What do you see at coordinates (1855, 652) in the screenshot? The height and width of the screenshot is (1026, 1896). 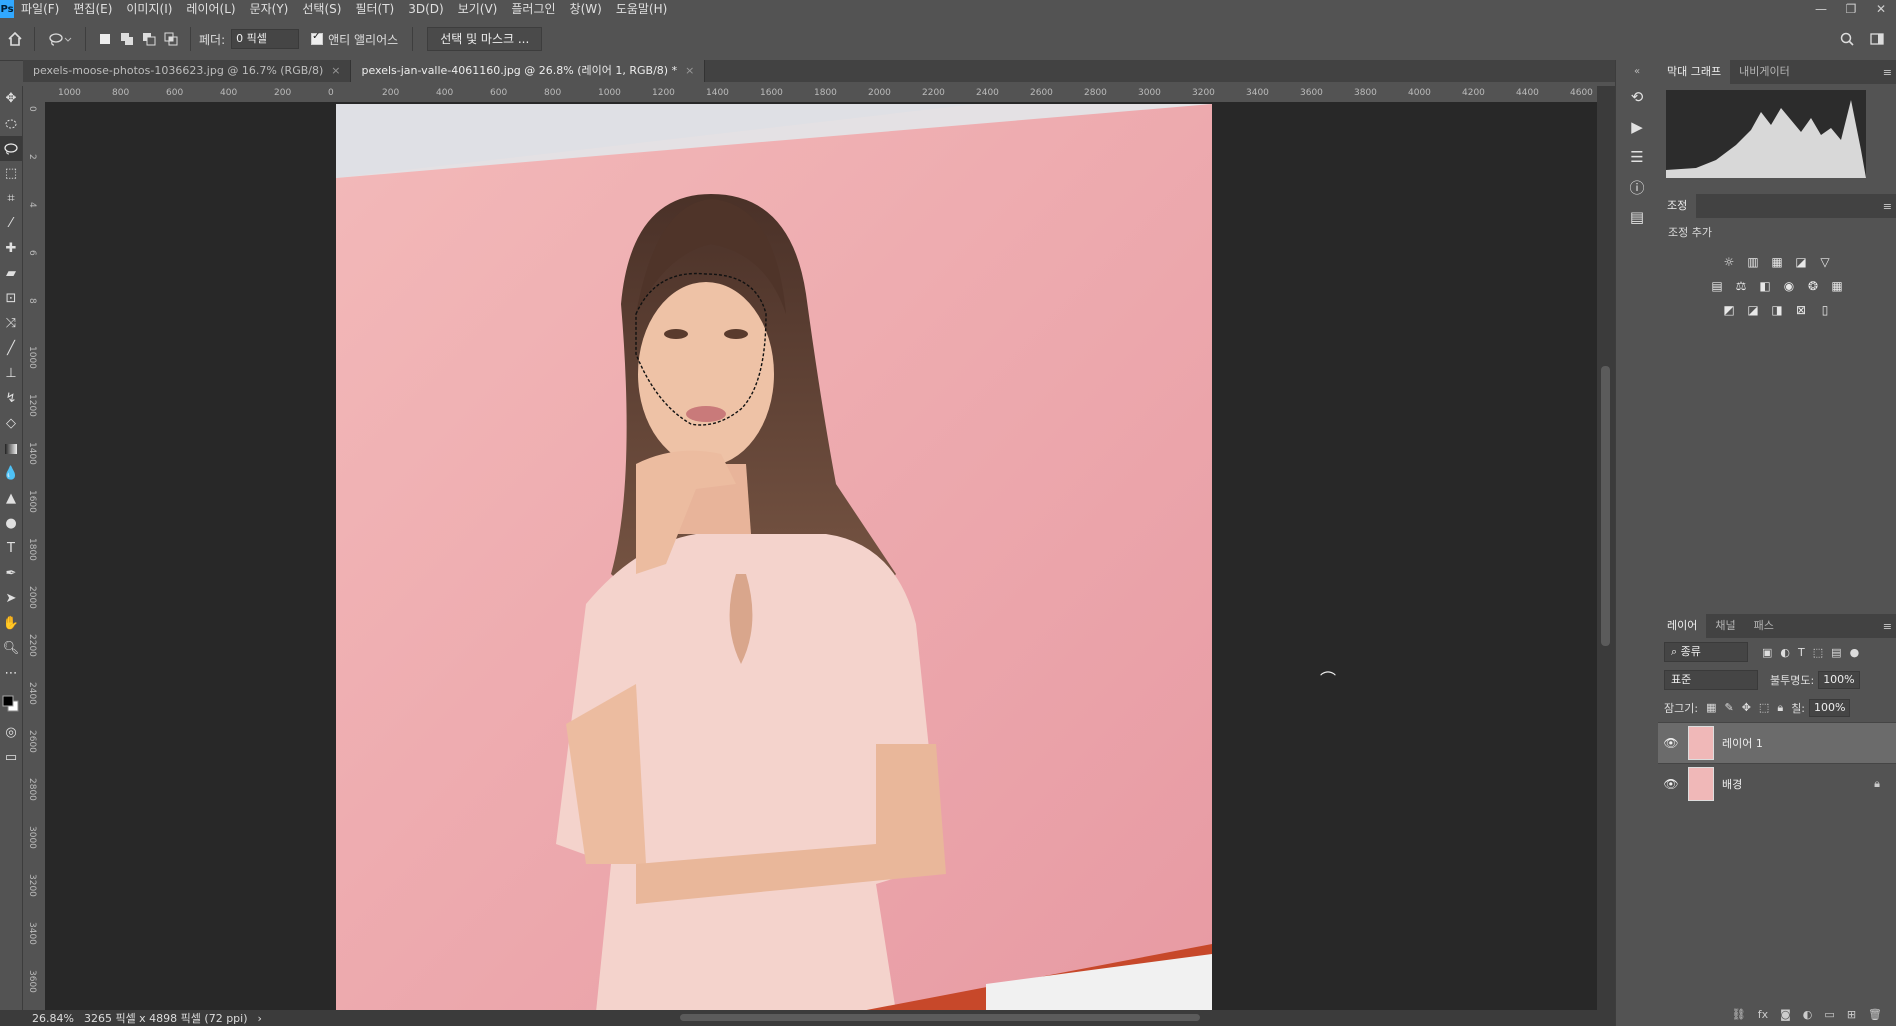 I see `filter-toggle-icon: ●` at bounding box center [1855, 652].